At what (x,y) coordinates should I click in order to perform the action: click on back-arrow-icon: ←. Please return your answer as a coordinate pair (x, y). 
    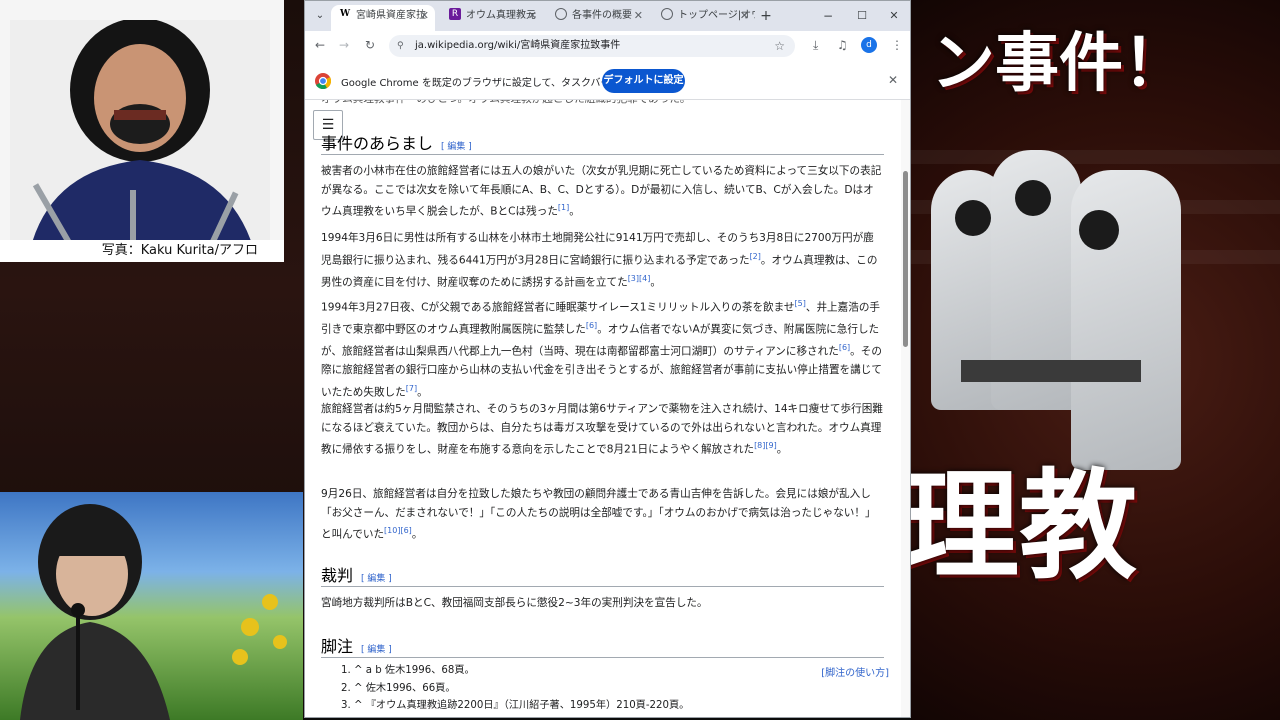
    Looking at the image, I should click on (320, 45).